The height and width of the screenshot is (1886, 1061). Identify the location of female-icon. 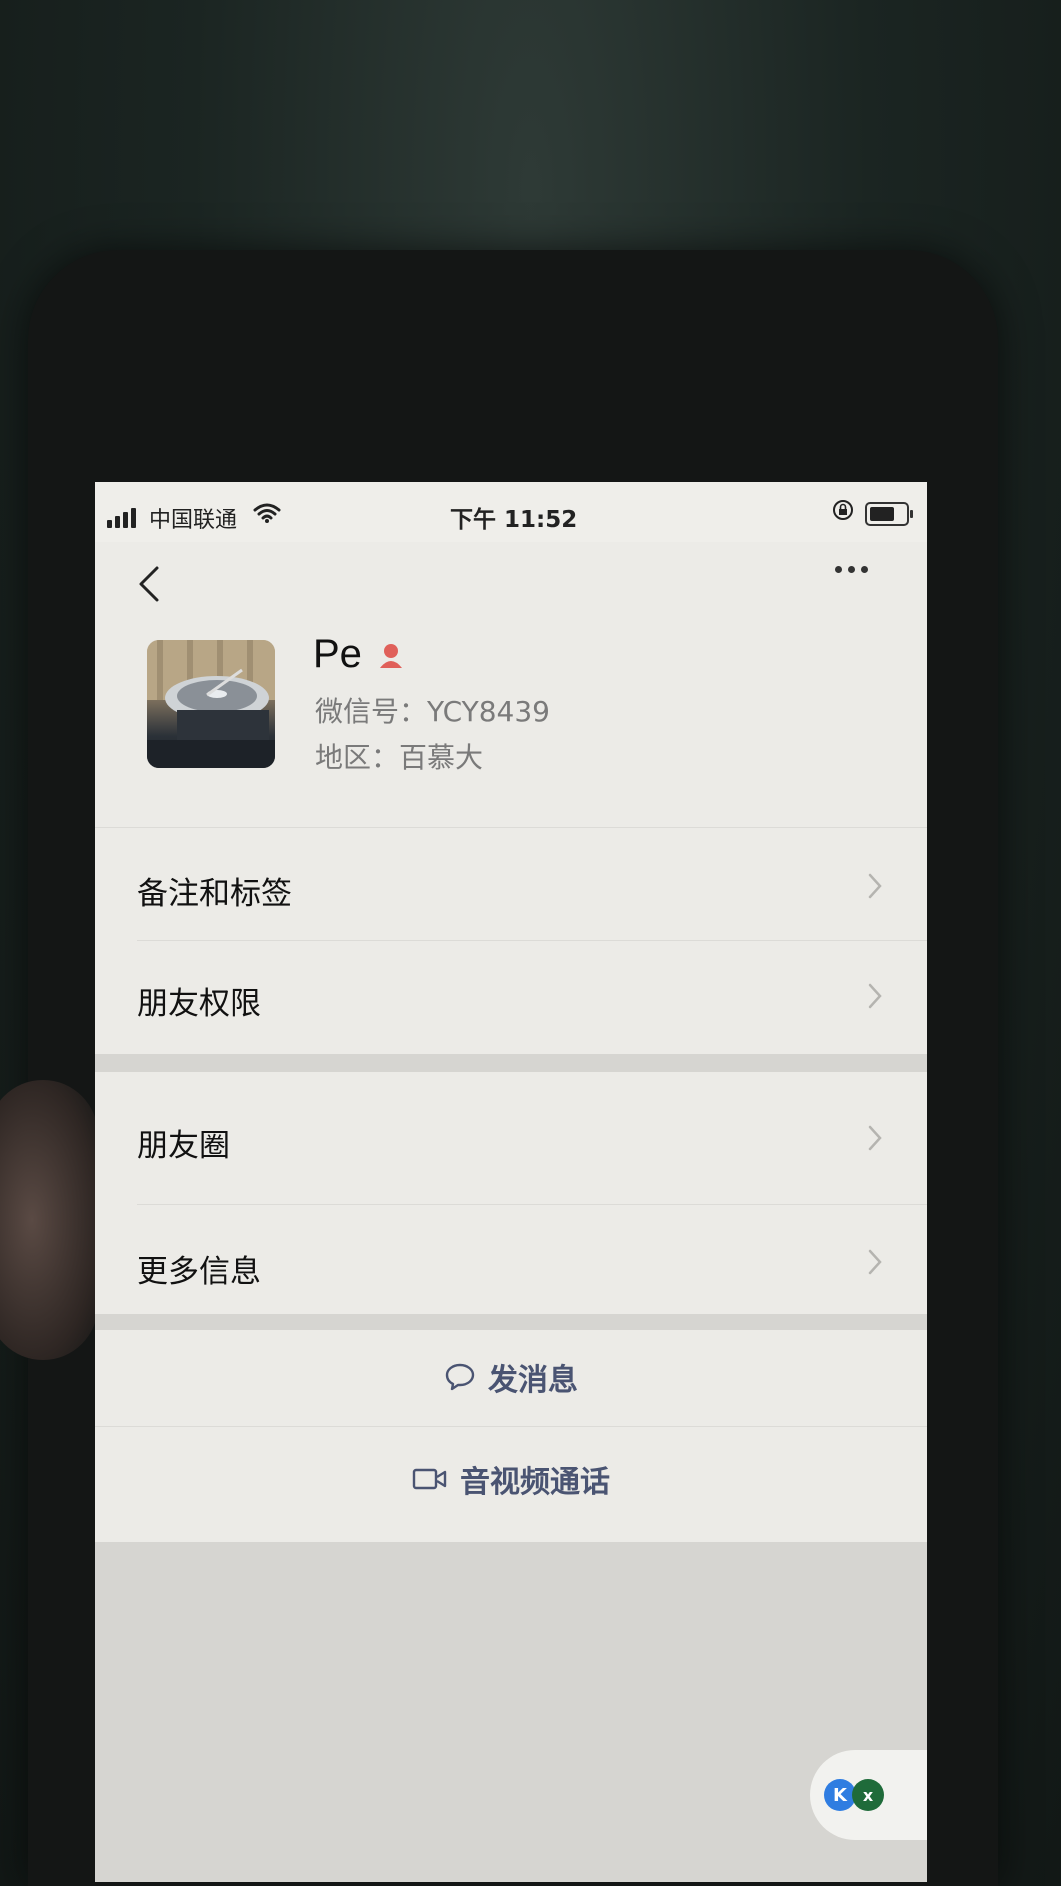
(391, 656).